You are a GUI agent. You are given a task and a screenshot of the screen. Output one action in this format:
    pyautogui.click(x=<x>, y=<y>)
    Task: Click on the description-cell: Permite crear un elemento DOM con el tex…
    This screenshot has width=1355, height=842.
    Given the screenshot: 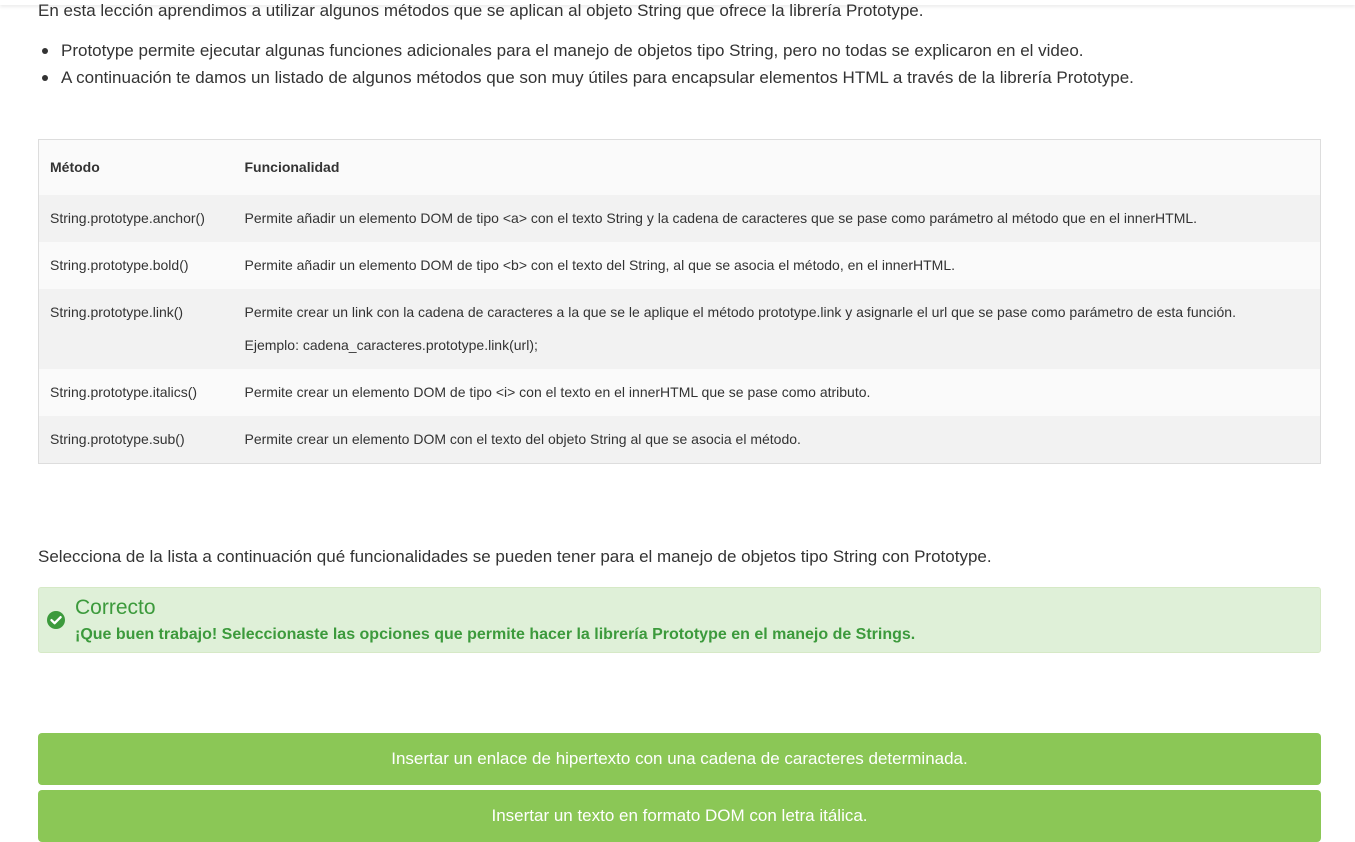 What is the action you would take?
    pyautogui.click(x=777, y=439)
    